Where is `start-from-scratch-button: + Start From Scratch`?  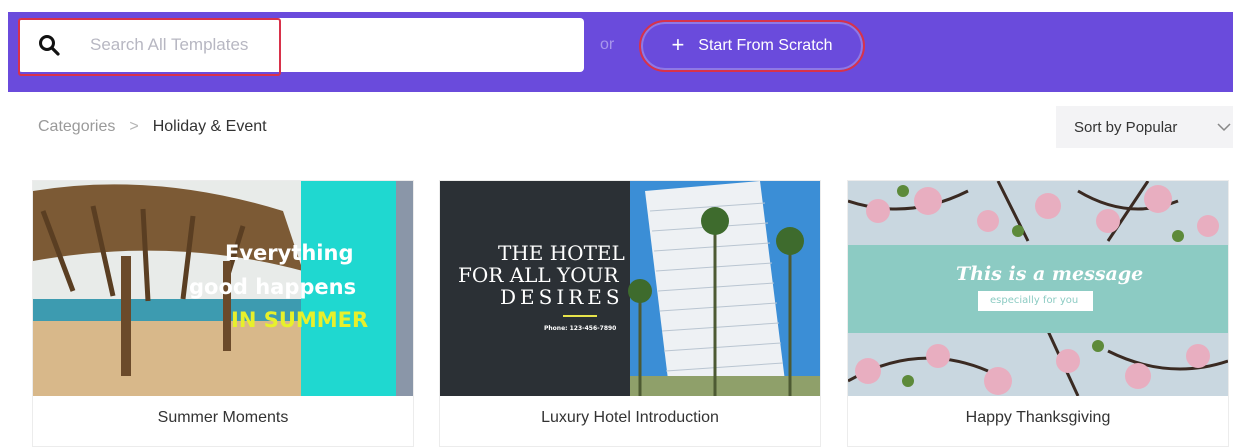 start-from-scratch-button: + Start From Scratch is located at coordinates (752, 46).